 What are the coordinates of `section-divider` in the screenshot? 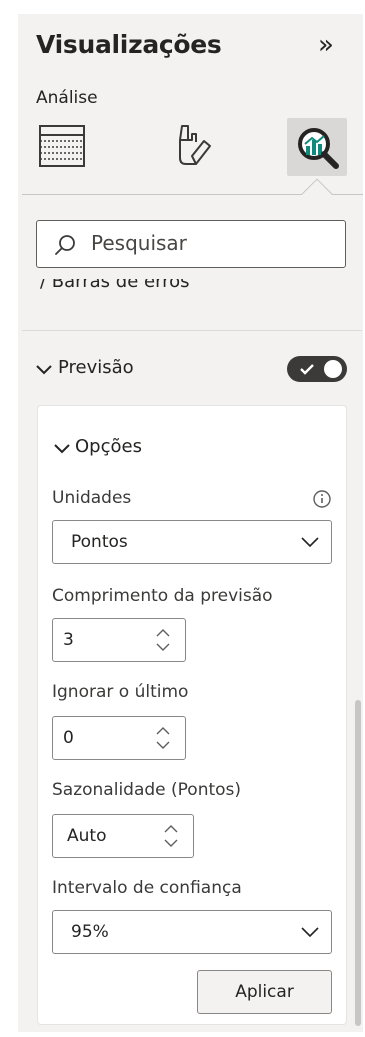 It's located at (192, 330).